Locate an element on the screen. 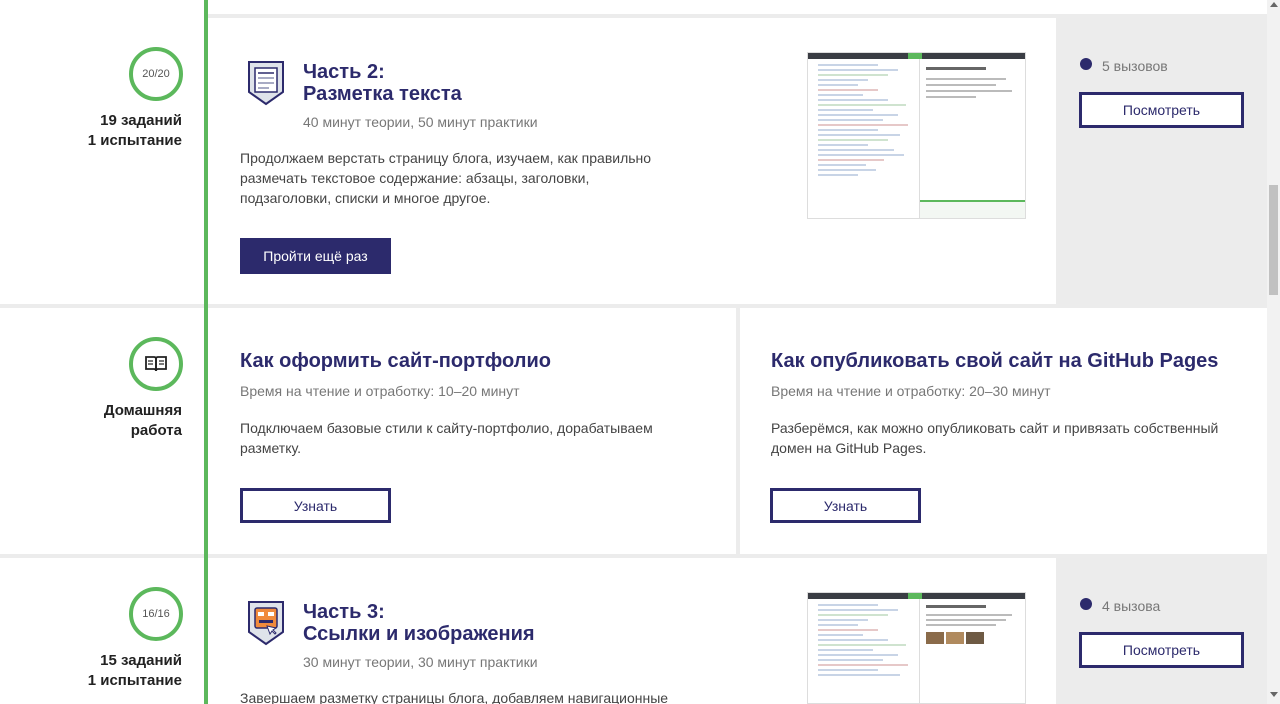 The height and width of the screenshot is (704, 1280). progress-circle: 16/16 is located at coordinates (156, 614).